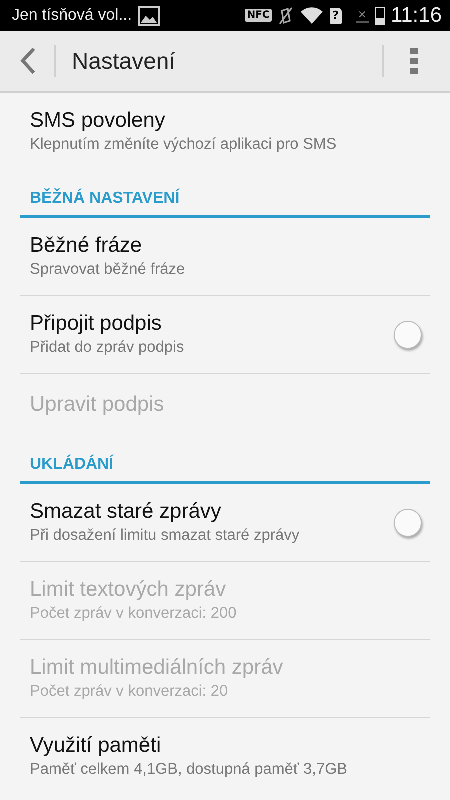 This screenshot has height=800, width=450. What do you see at coordinates (130, 692) in the screenshot?
I see `item-subtitle: Počet zpráv v konverzaci: 20` at bounding box center [130, 692].